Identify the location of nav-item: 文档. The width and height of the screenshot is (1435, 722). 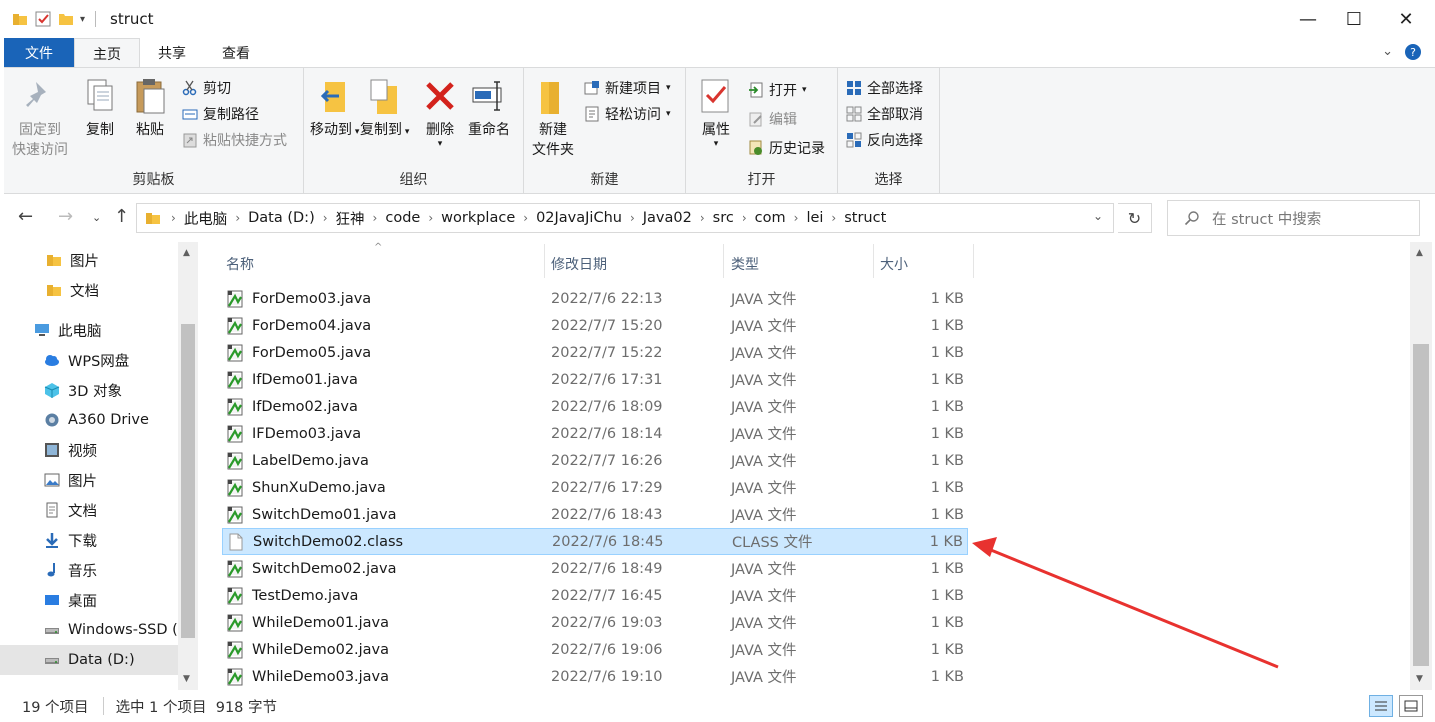
(89, 290).